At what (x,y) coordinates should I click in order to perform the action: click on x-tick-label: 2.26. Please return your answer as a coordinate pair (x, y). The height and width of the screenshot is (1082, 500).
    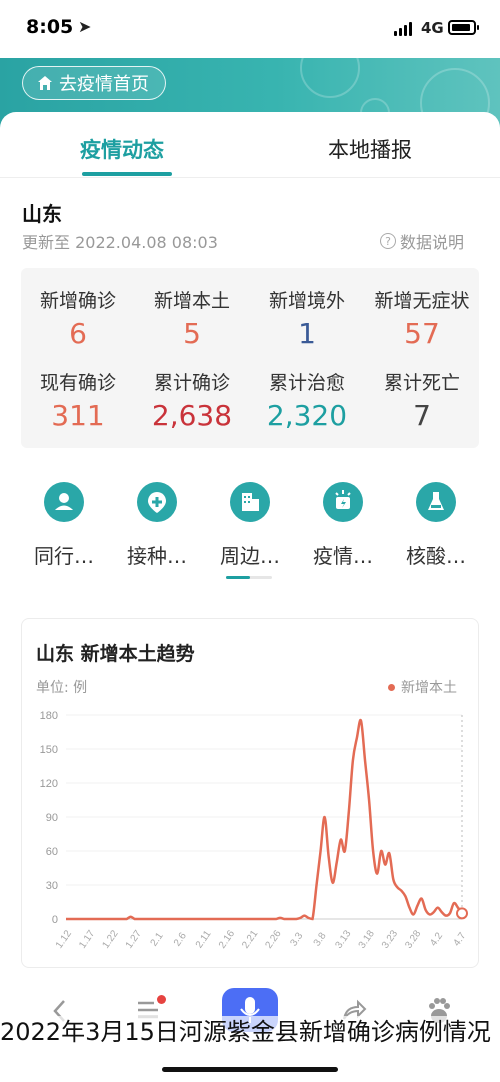
    Looking at the image, I should click on (274, 939).